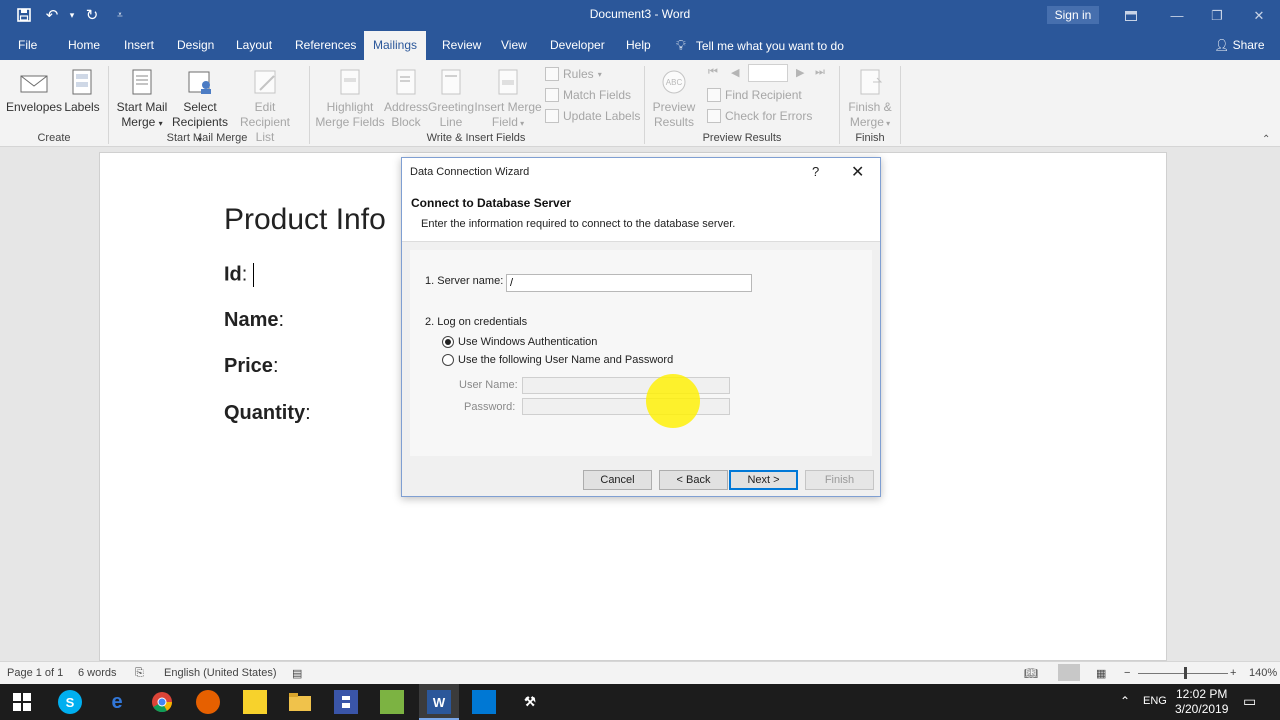 This screenshot has height=720, width=1280. I want to click on cancel-button: Cancel, so click(617, 480).